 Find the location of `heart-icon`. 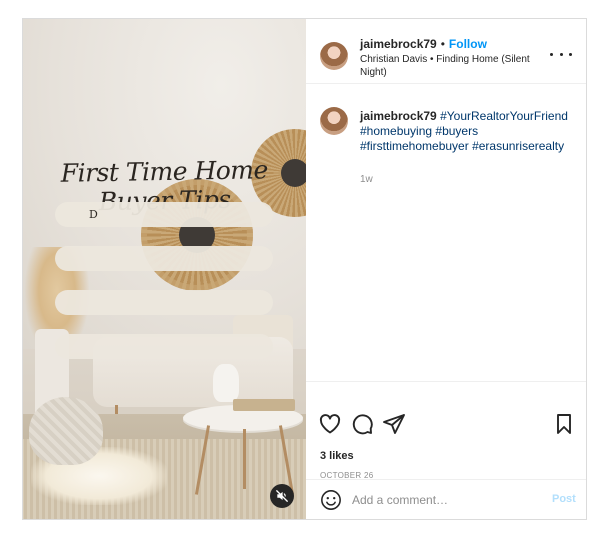

heart-icon is located at coordinates (330, 424).